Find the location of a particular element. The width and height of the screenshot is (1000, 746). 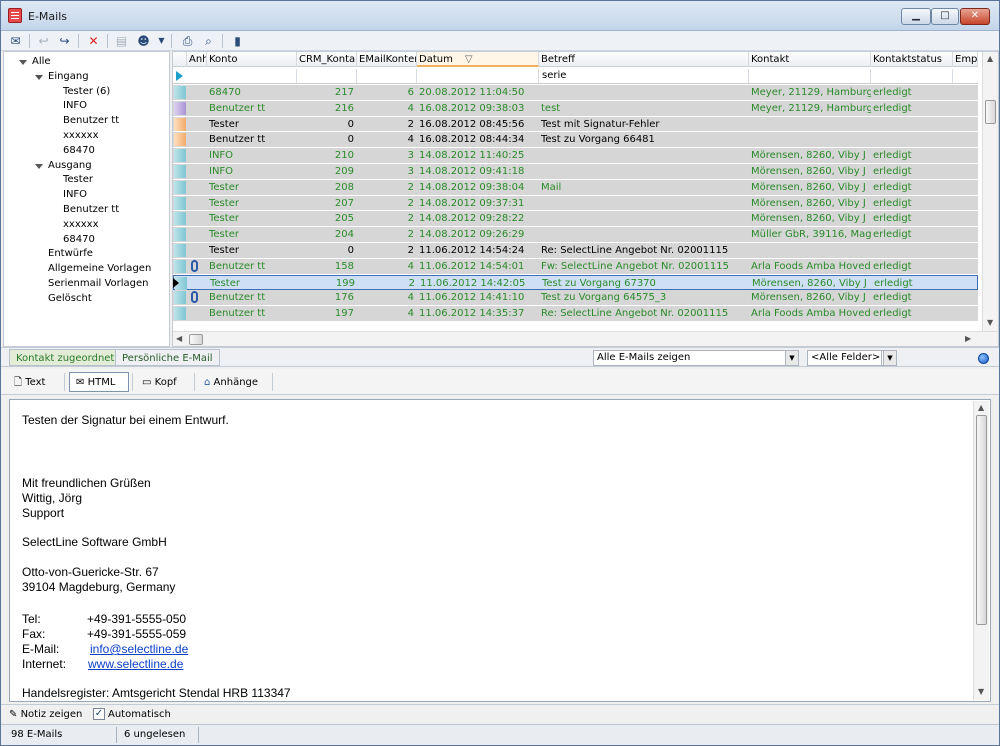

tree-item: Ausgang is located at coordinates (63, 166).